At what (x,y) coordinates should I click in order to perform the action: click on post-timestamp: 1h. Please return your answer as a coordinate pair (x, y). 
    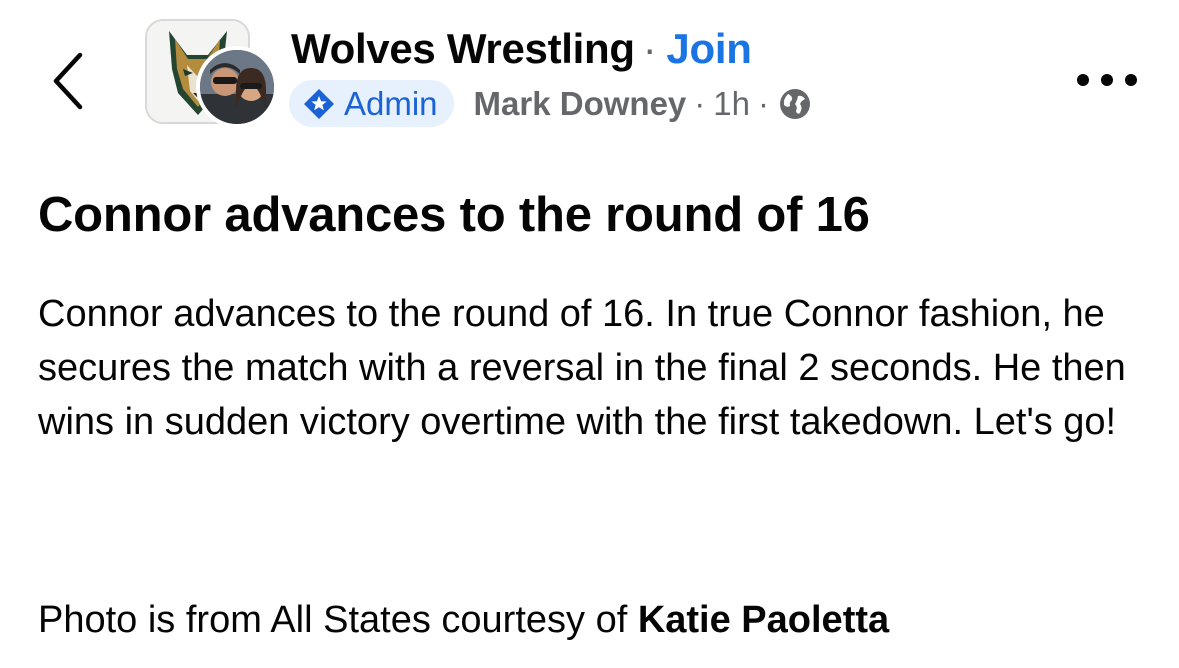
    Looking at the image, I should click on (731, 104).